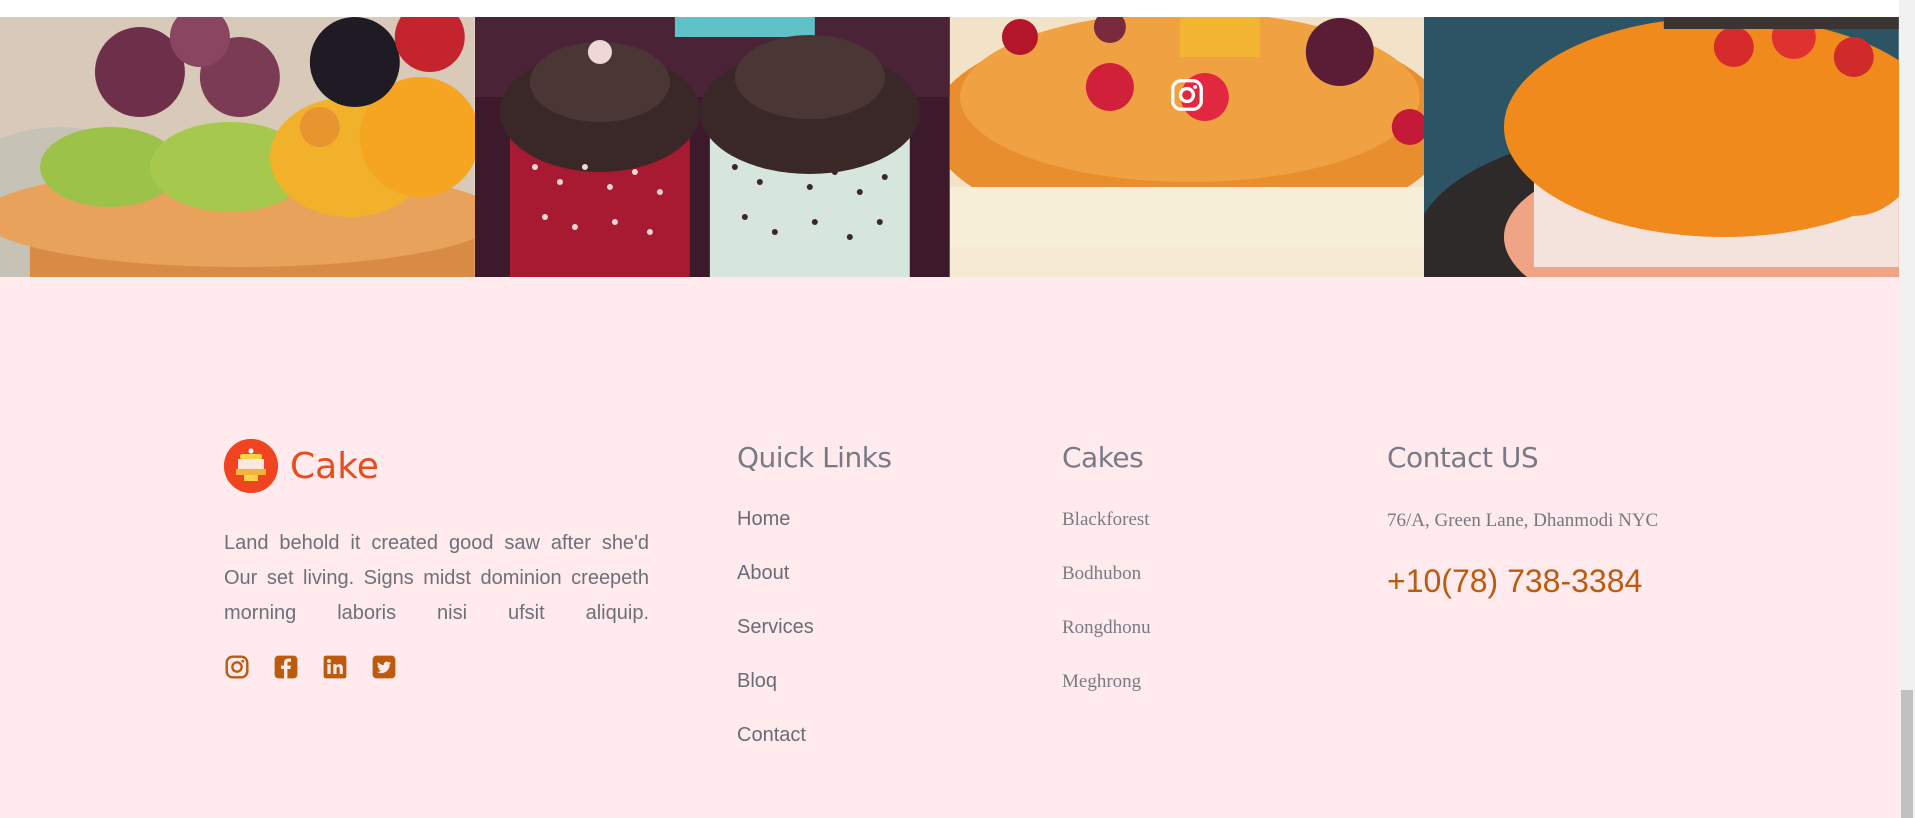  What do you see at coordinates (775, 697) in the screenshot?
I see `quick-link-blog: Bloq` at bounding box center [775, 697].